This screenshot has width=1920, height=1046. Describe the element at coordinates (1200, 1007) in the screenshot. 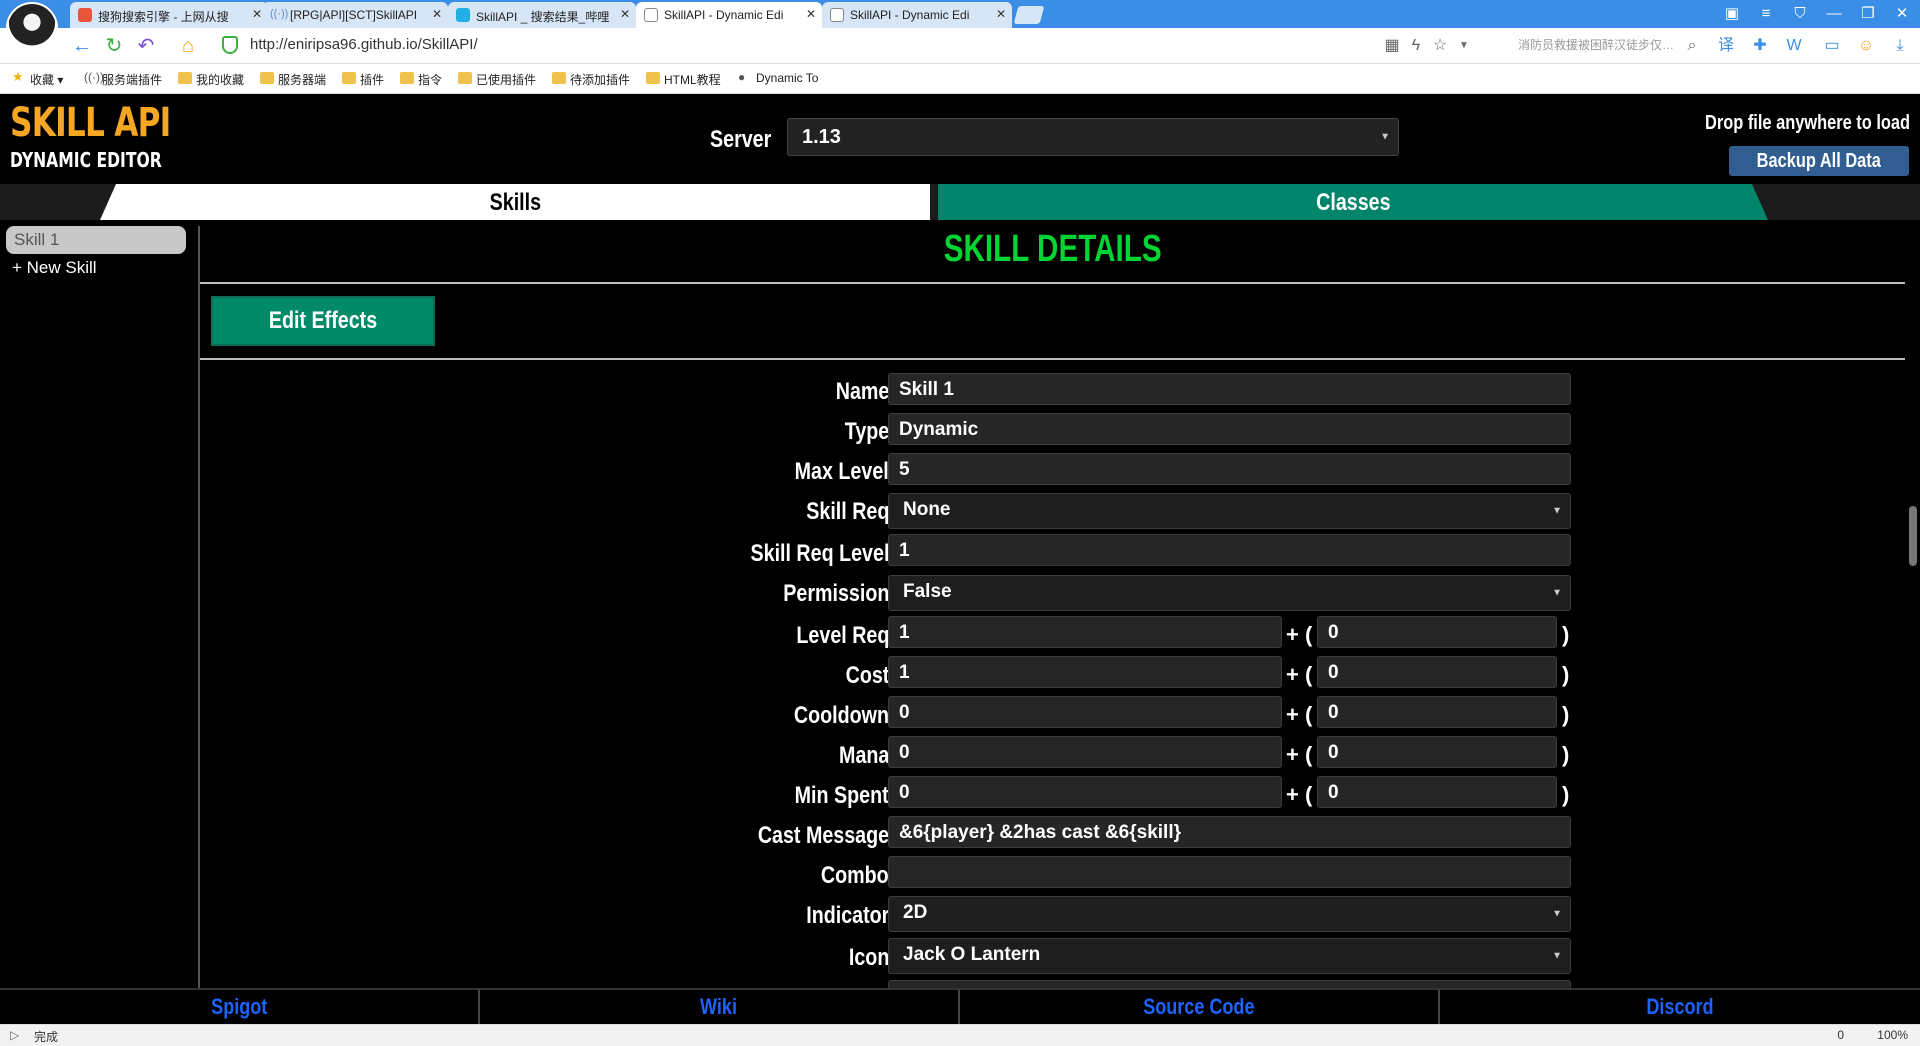

I see `footer-link-source-code: Source Code` at that location.